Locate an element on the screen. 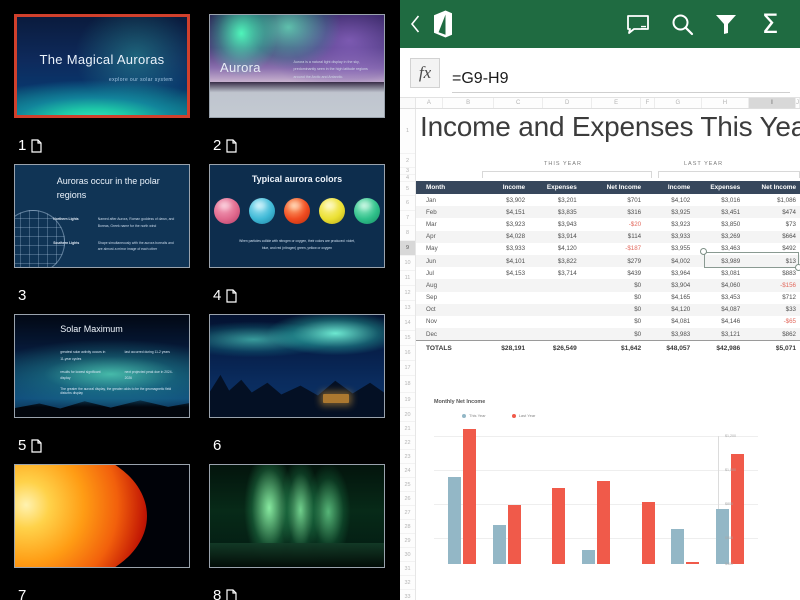 The height and width of the screenshot is (600, 800). cell-ly-income: $4,081 is located at coordinates (669, 322).